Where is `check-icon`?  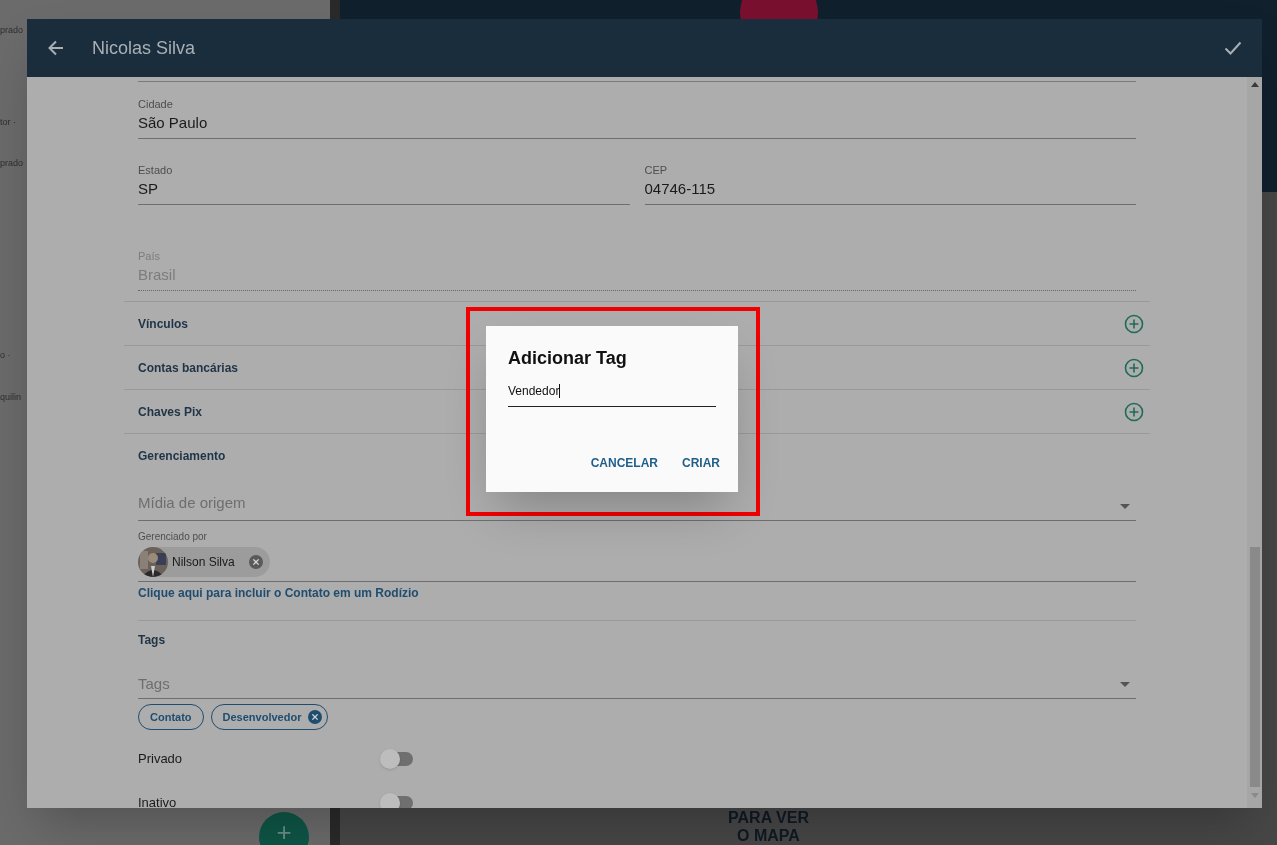 check-icon is located at coordinates (1233, 48).